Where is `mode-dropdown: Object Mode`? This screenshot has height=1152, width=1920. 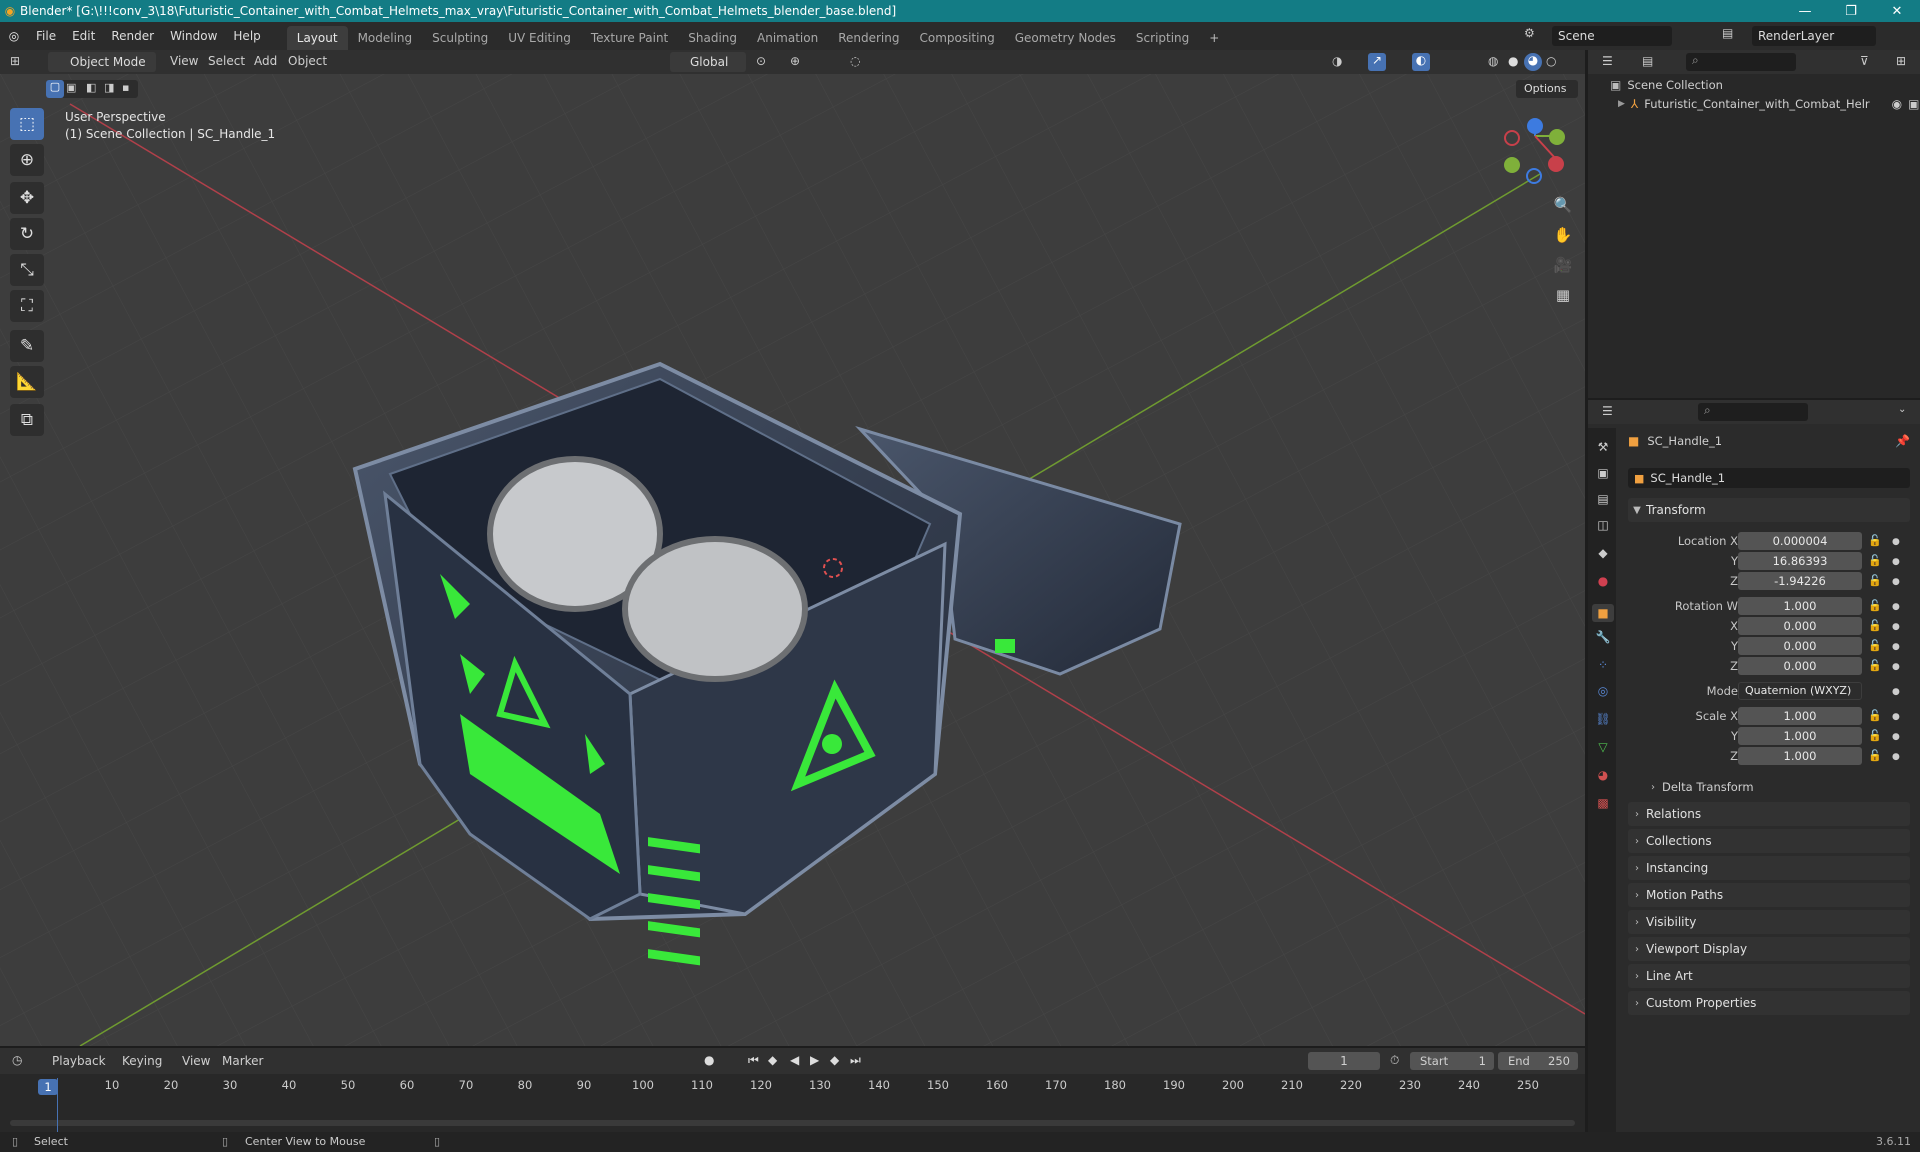 mode-dropdown: Object Mode is located at coordinates (102, 62).